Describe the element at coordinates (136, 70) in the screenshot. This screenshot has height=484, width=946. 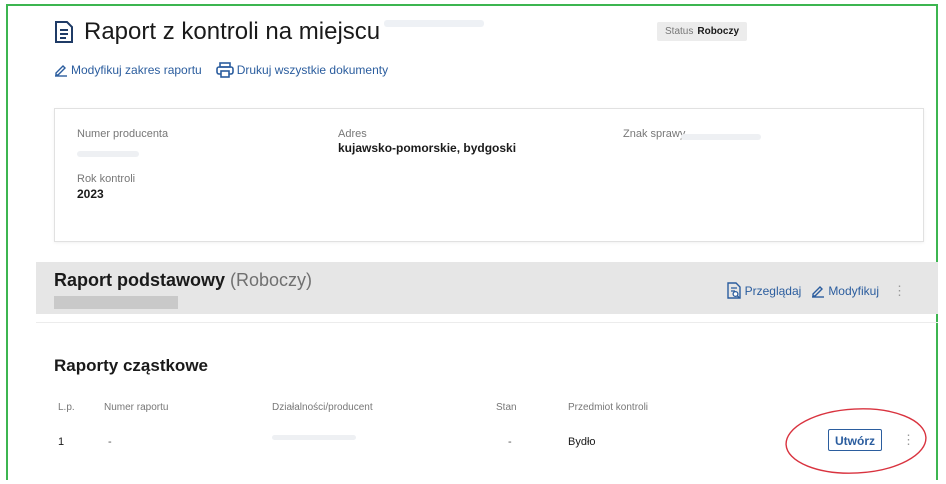
I see `modify-scope-label: Modyfikuj zakres raportu` at that location.